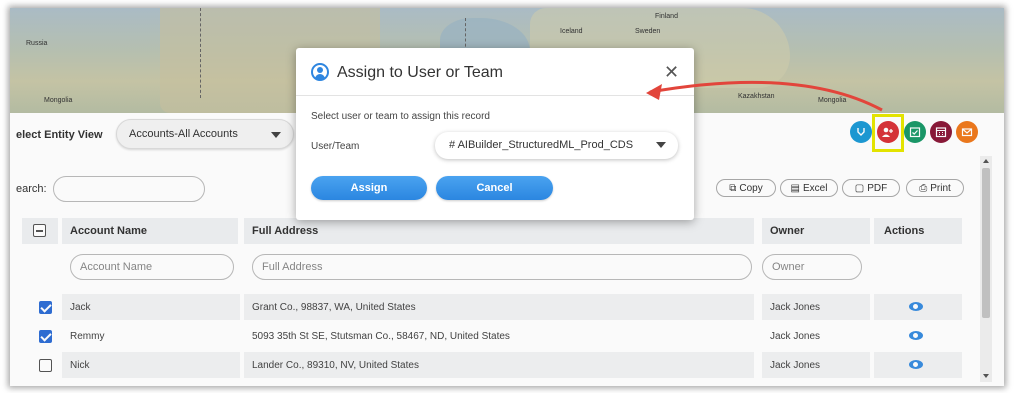  I want to click on chevron-down-icon, so click(661, 145).